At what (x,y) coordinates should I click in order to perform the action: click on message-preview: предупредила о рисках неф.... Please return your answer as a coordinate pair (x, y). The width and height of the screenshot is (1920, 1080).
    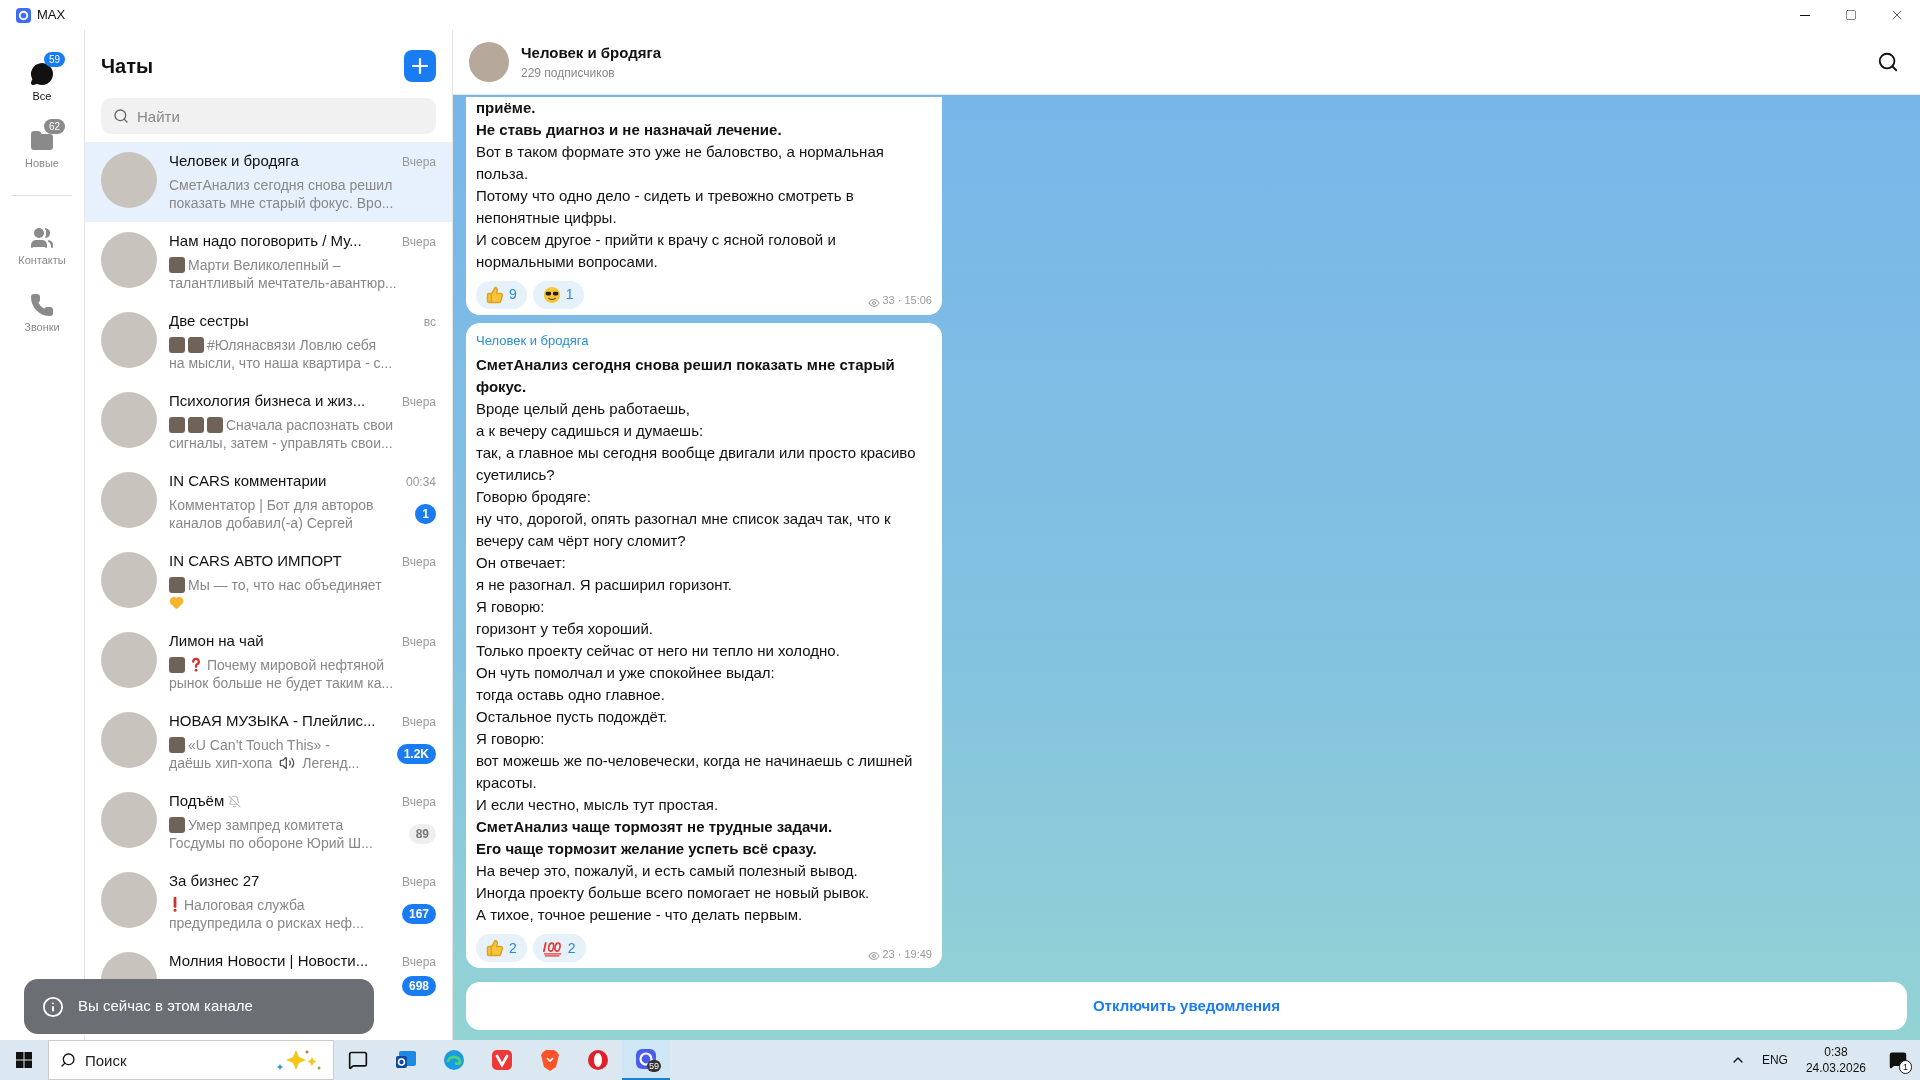
    Looking at the image, I should click on (266, 922).